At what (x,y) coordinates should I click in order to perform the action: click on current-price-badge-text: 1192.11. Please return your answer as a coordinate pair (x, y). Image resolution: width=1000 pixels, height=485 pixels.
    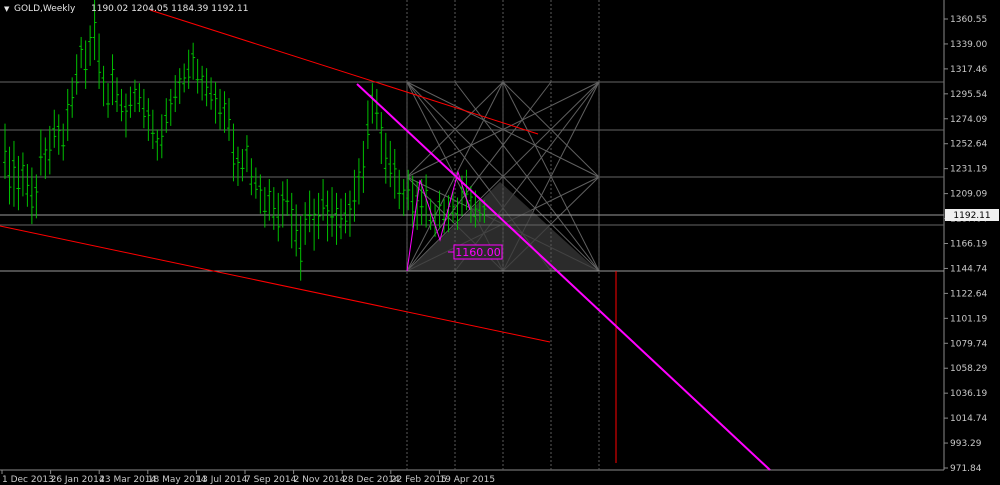
    Looking at the image, I should click on (971, 216).